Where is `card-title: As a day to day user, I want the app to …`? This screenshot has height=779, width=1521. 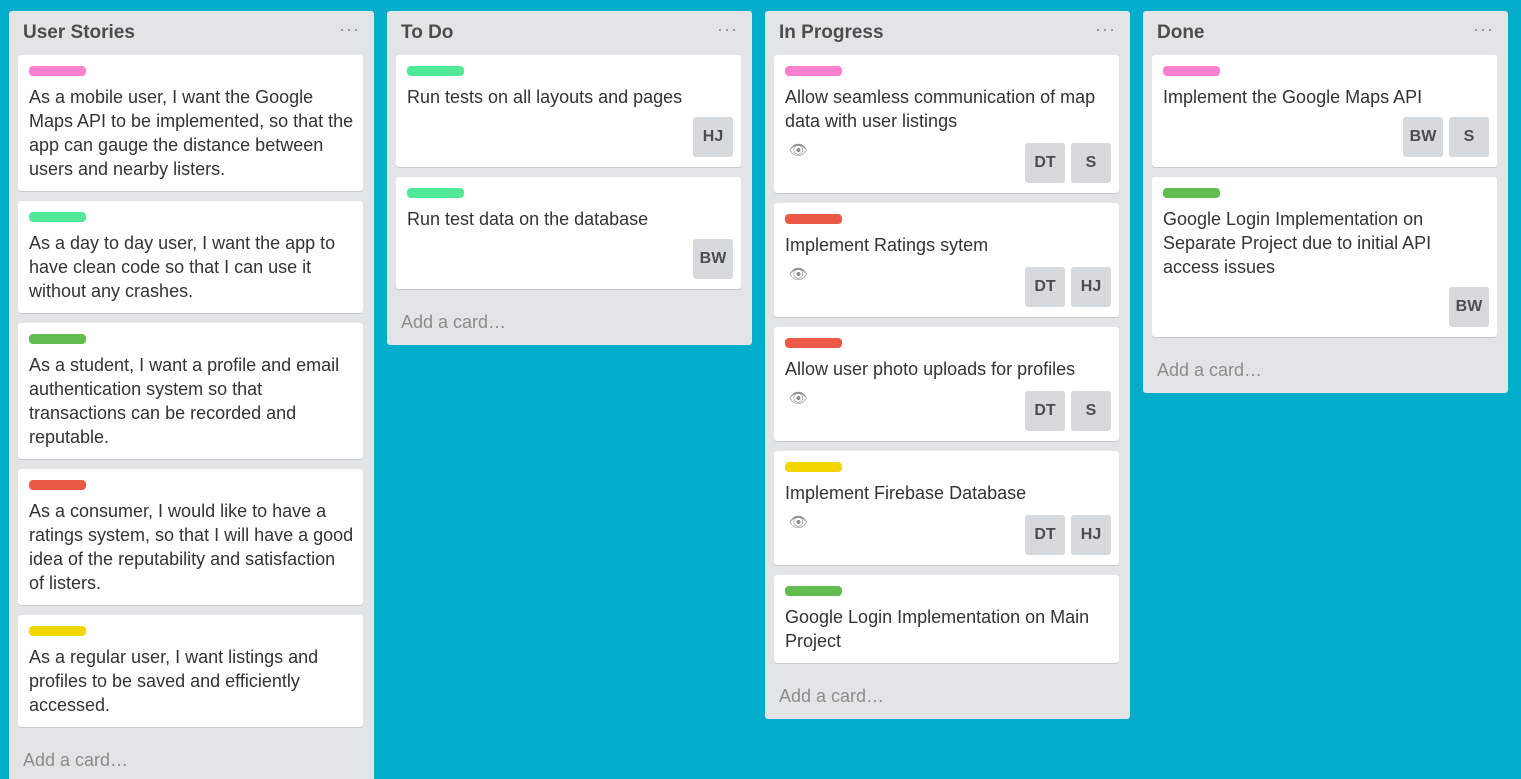 card-title: As a day to day user, I want the app to … is located at coordinates (182, 267).